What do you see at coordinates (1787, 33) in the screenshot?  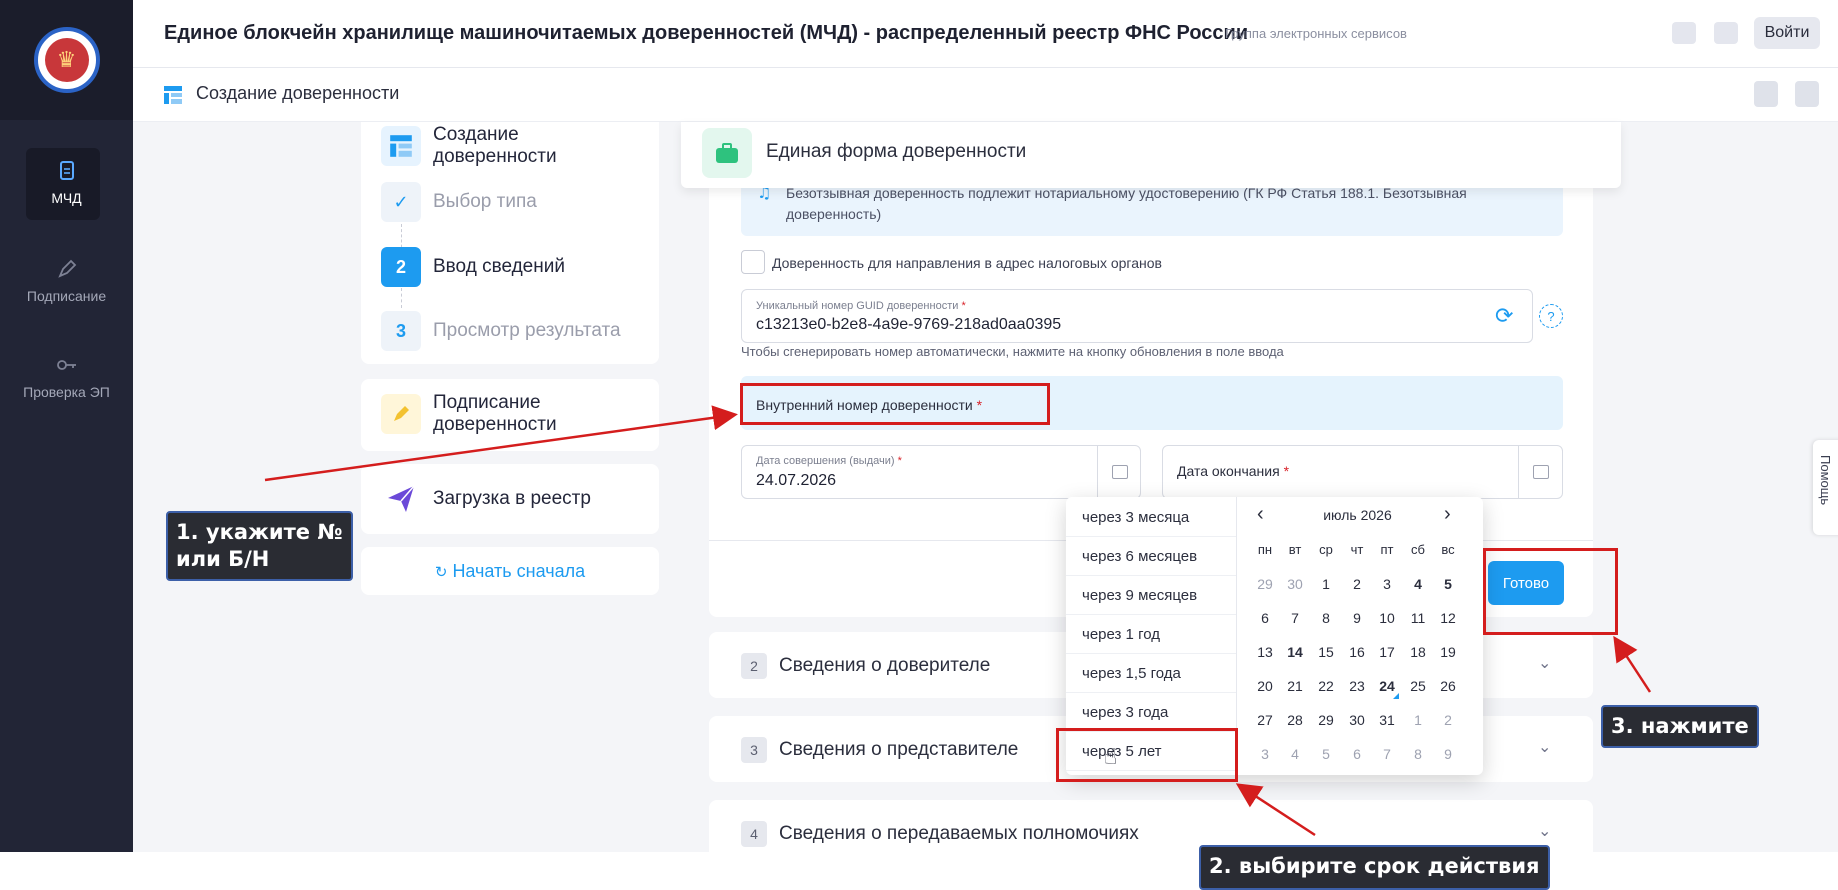 I see `login-button: Войти` at bounding box center [1787, 33].